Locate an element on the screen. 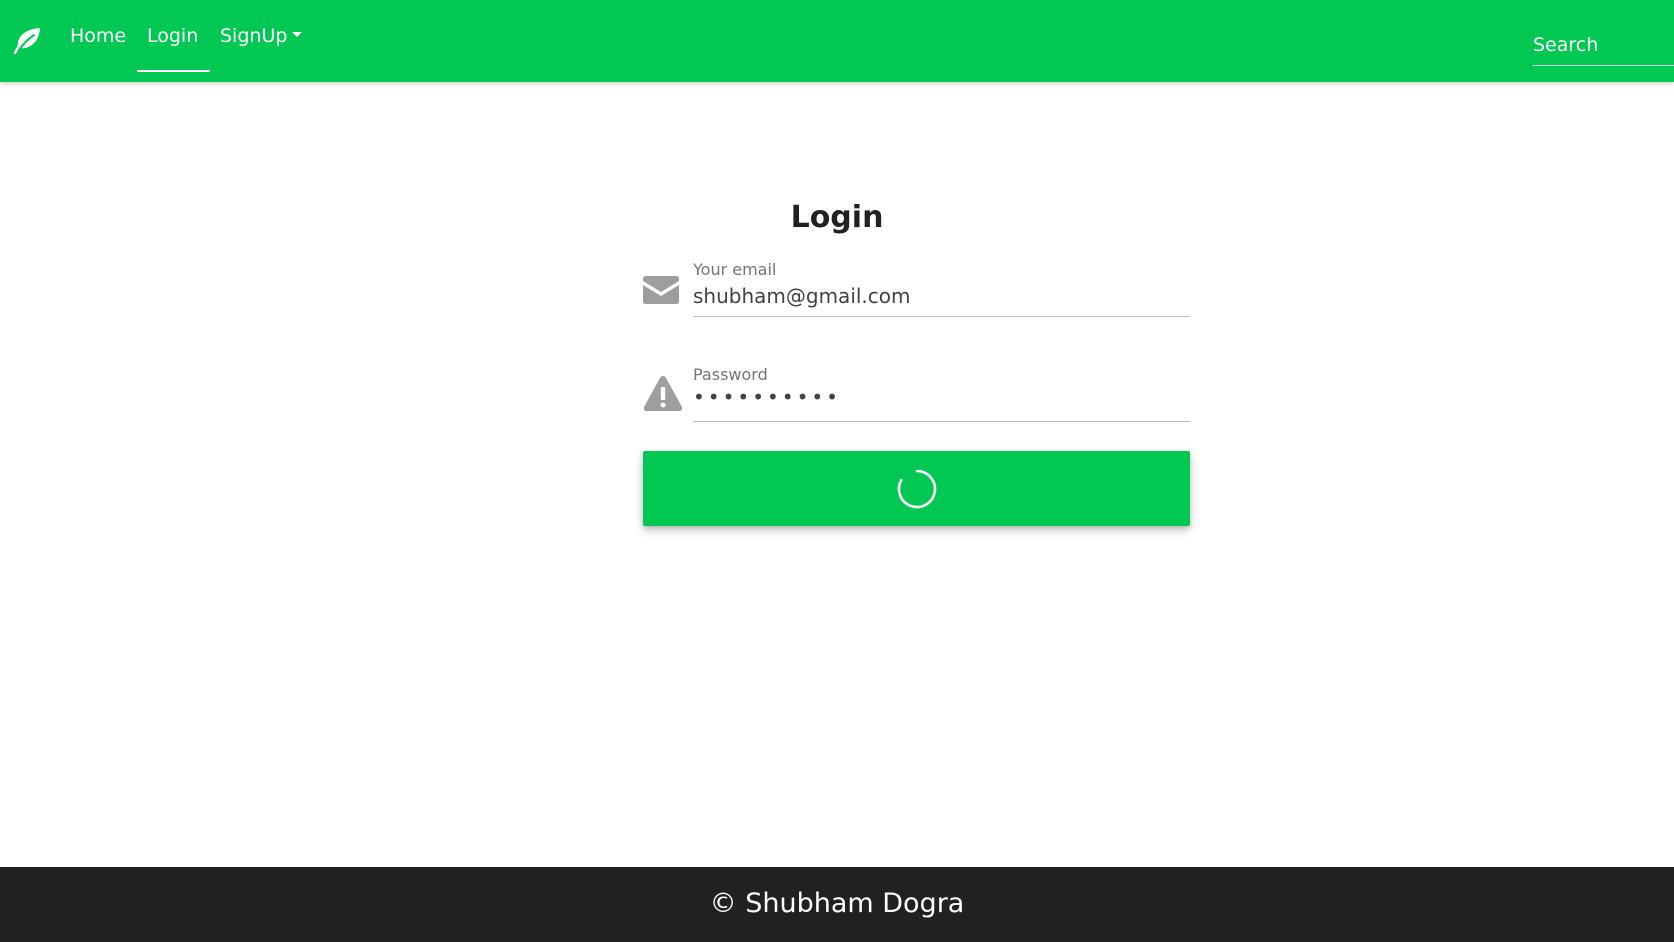  nav-signup-label: SignUp is located at coordinates (254, 36).